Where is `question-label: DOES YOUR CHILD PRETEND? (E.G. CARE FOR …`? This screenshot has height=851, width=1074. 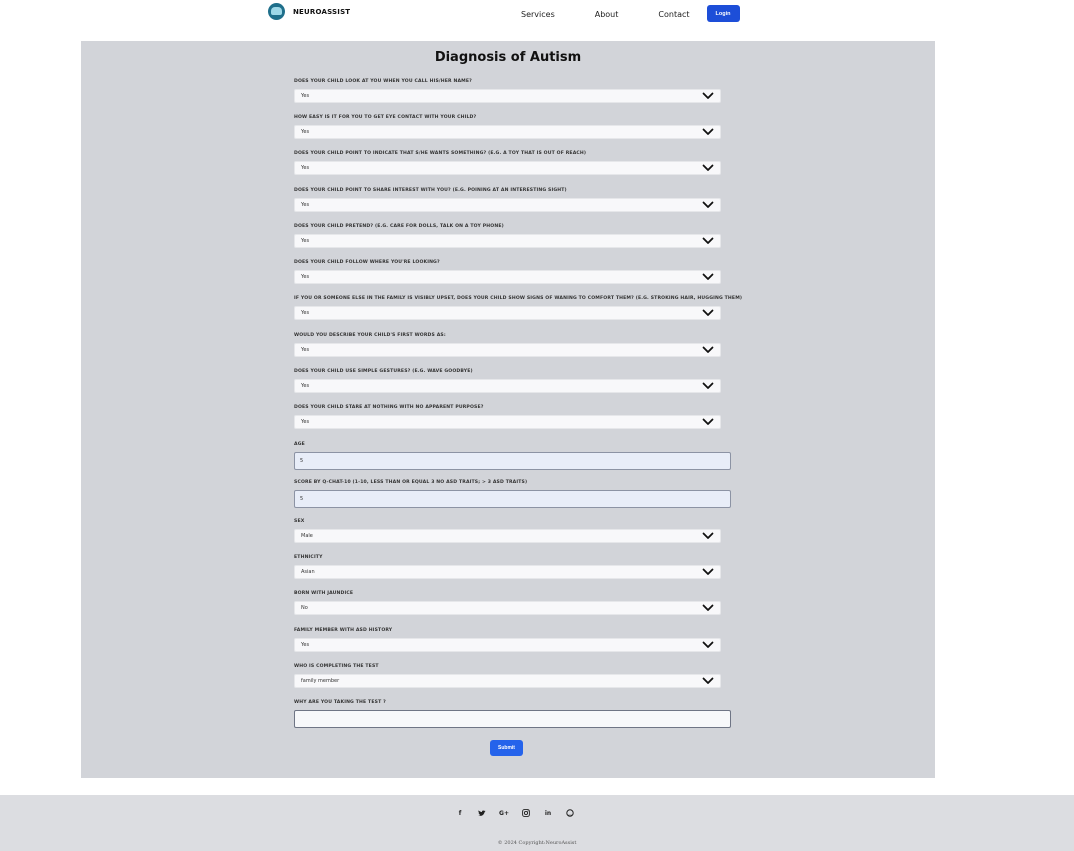
question-label: DOES YOUR CHILD PRETEND? (E.G. CARE FOR … is located at coordinates (399, 226).